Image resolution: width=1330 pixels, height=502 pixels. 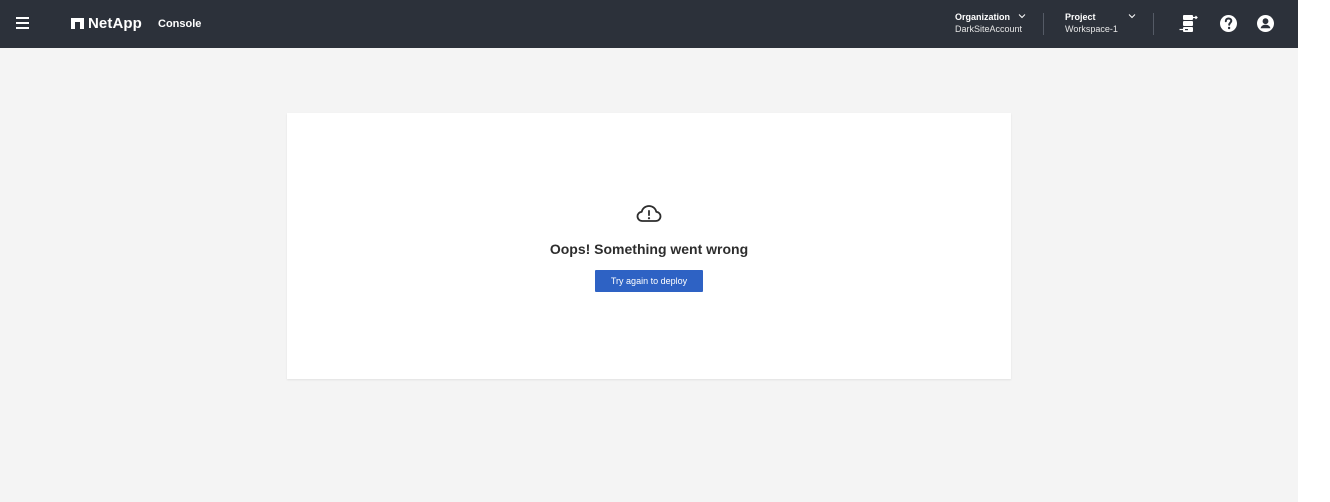 What do you see at coordinates (1188, 23) in the screenshot?
I see `connector-icon` at bounding box center [1188, 23].